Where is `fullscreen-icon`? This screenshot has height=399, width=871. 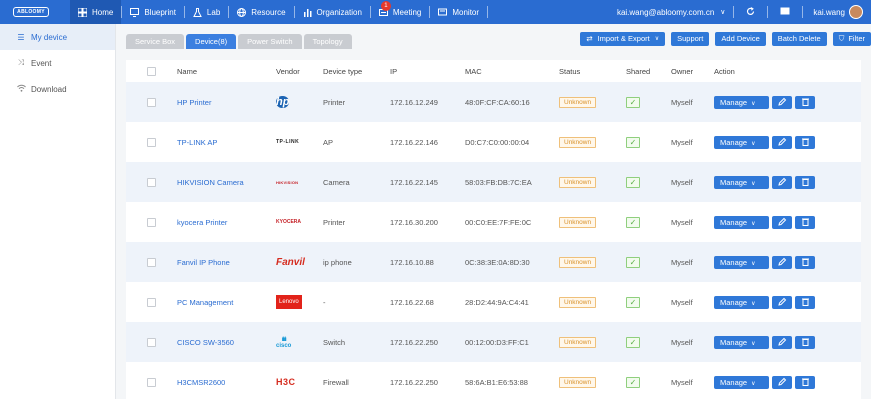 fullscreen-icon is located at coordinates (785, 12).